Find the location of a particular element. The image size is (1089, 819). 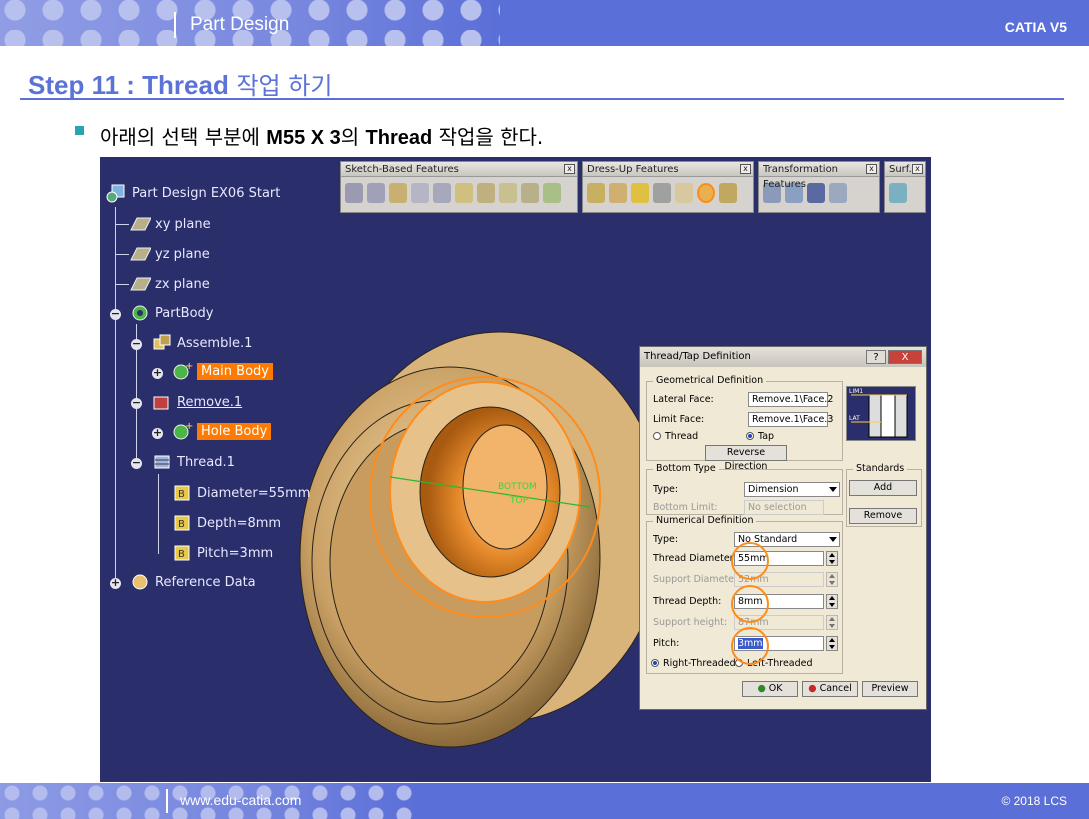

tree-param-depth: B Depth=8mm is located at coordinates (226, 523).